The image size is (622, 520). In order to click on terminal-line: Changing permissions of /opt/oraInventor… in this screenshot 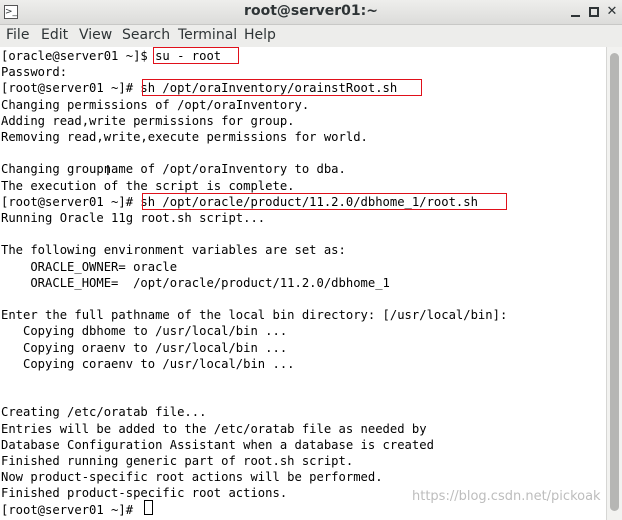, I will do `click(155, 104)`.